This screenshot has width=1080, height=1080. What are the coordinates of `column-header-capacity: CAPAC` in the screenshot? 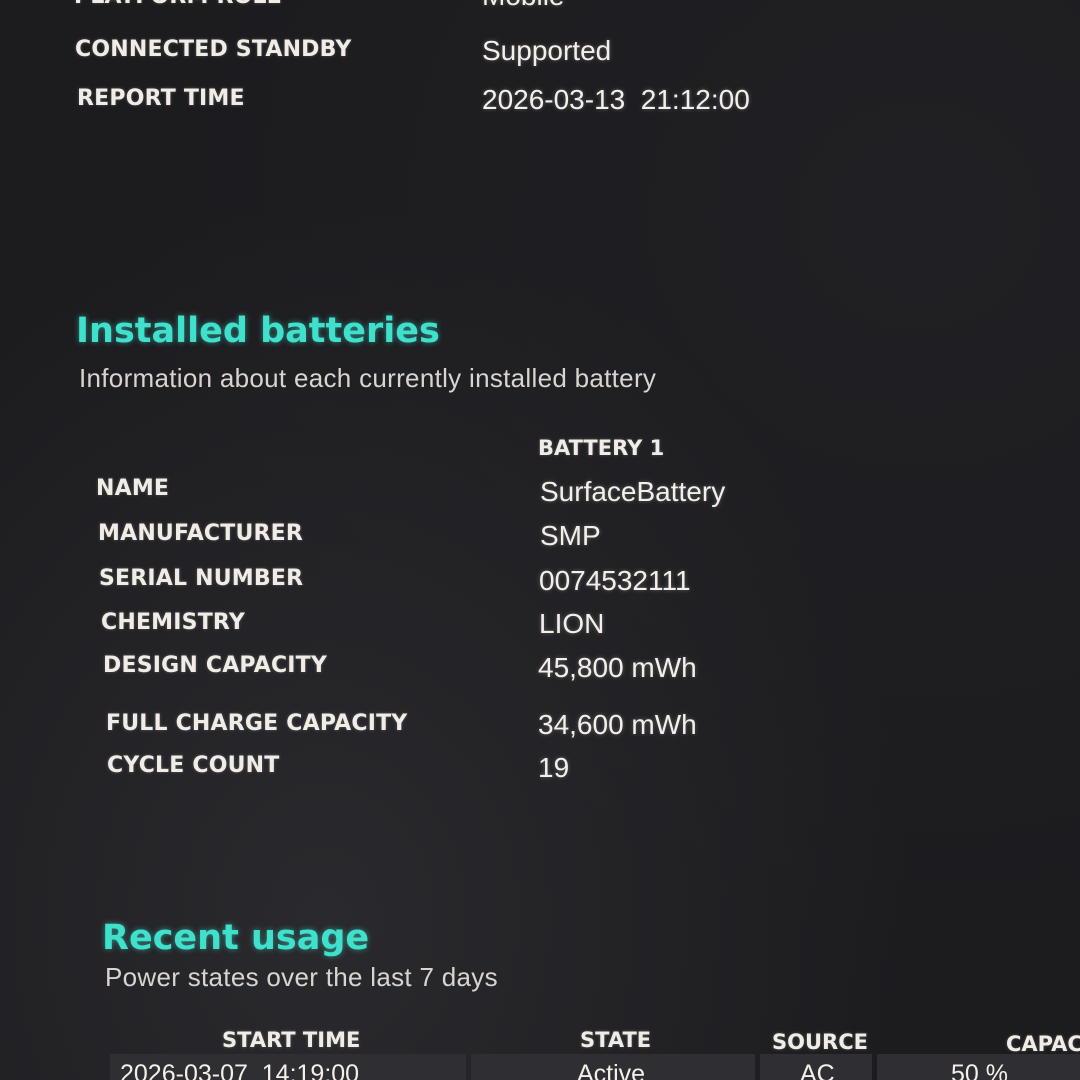 It's located at (1043, 1044).